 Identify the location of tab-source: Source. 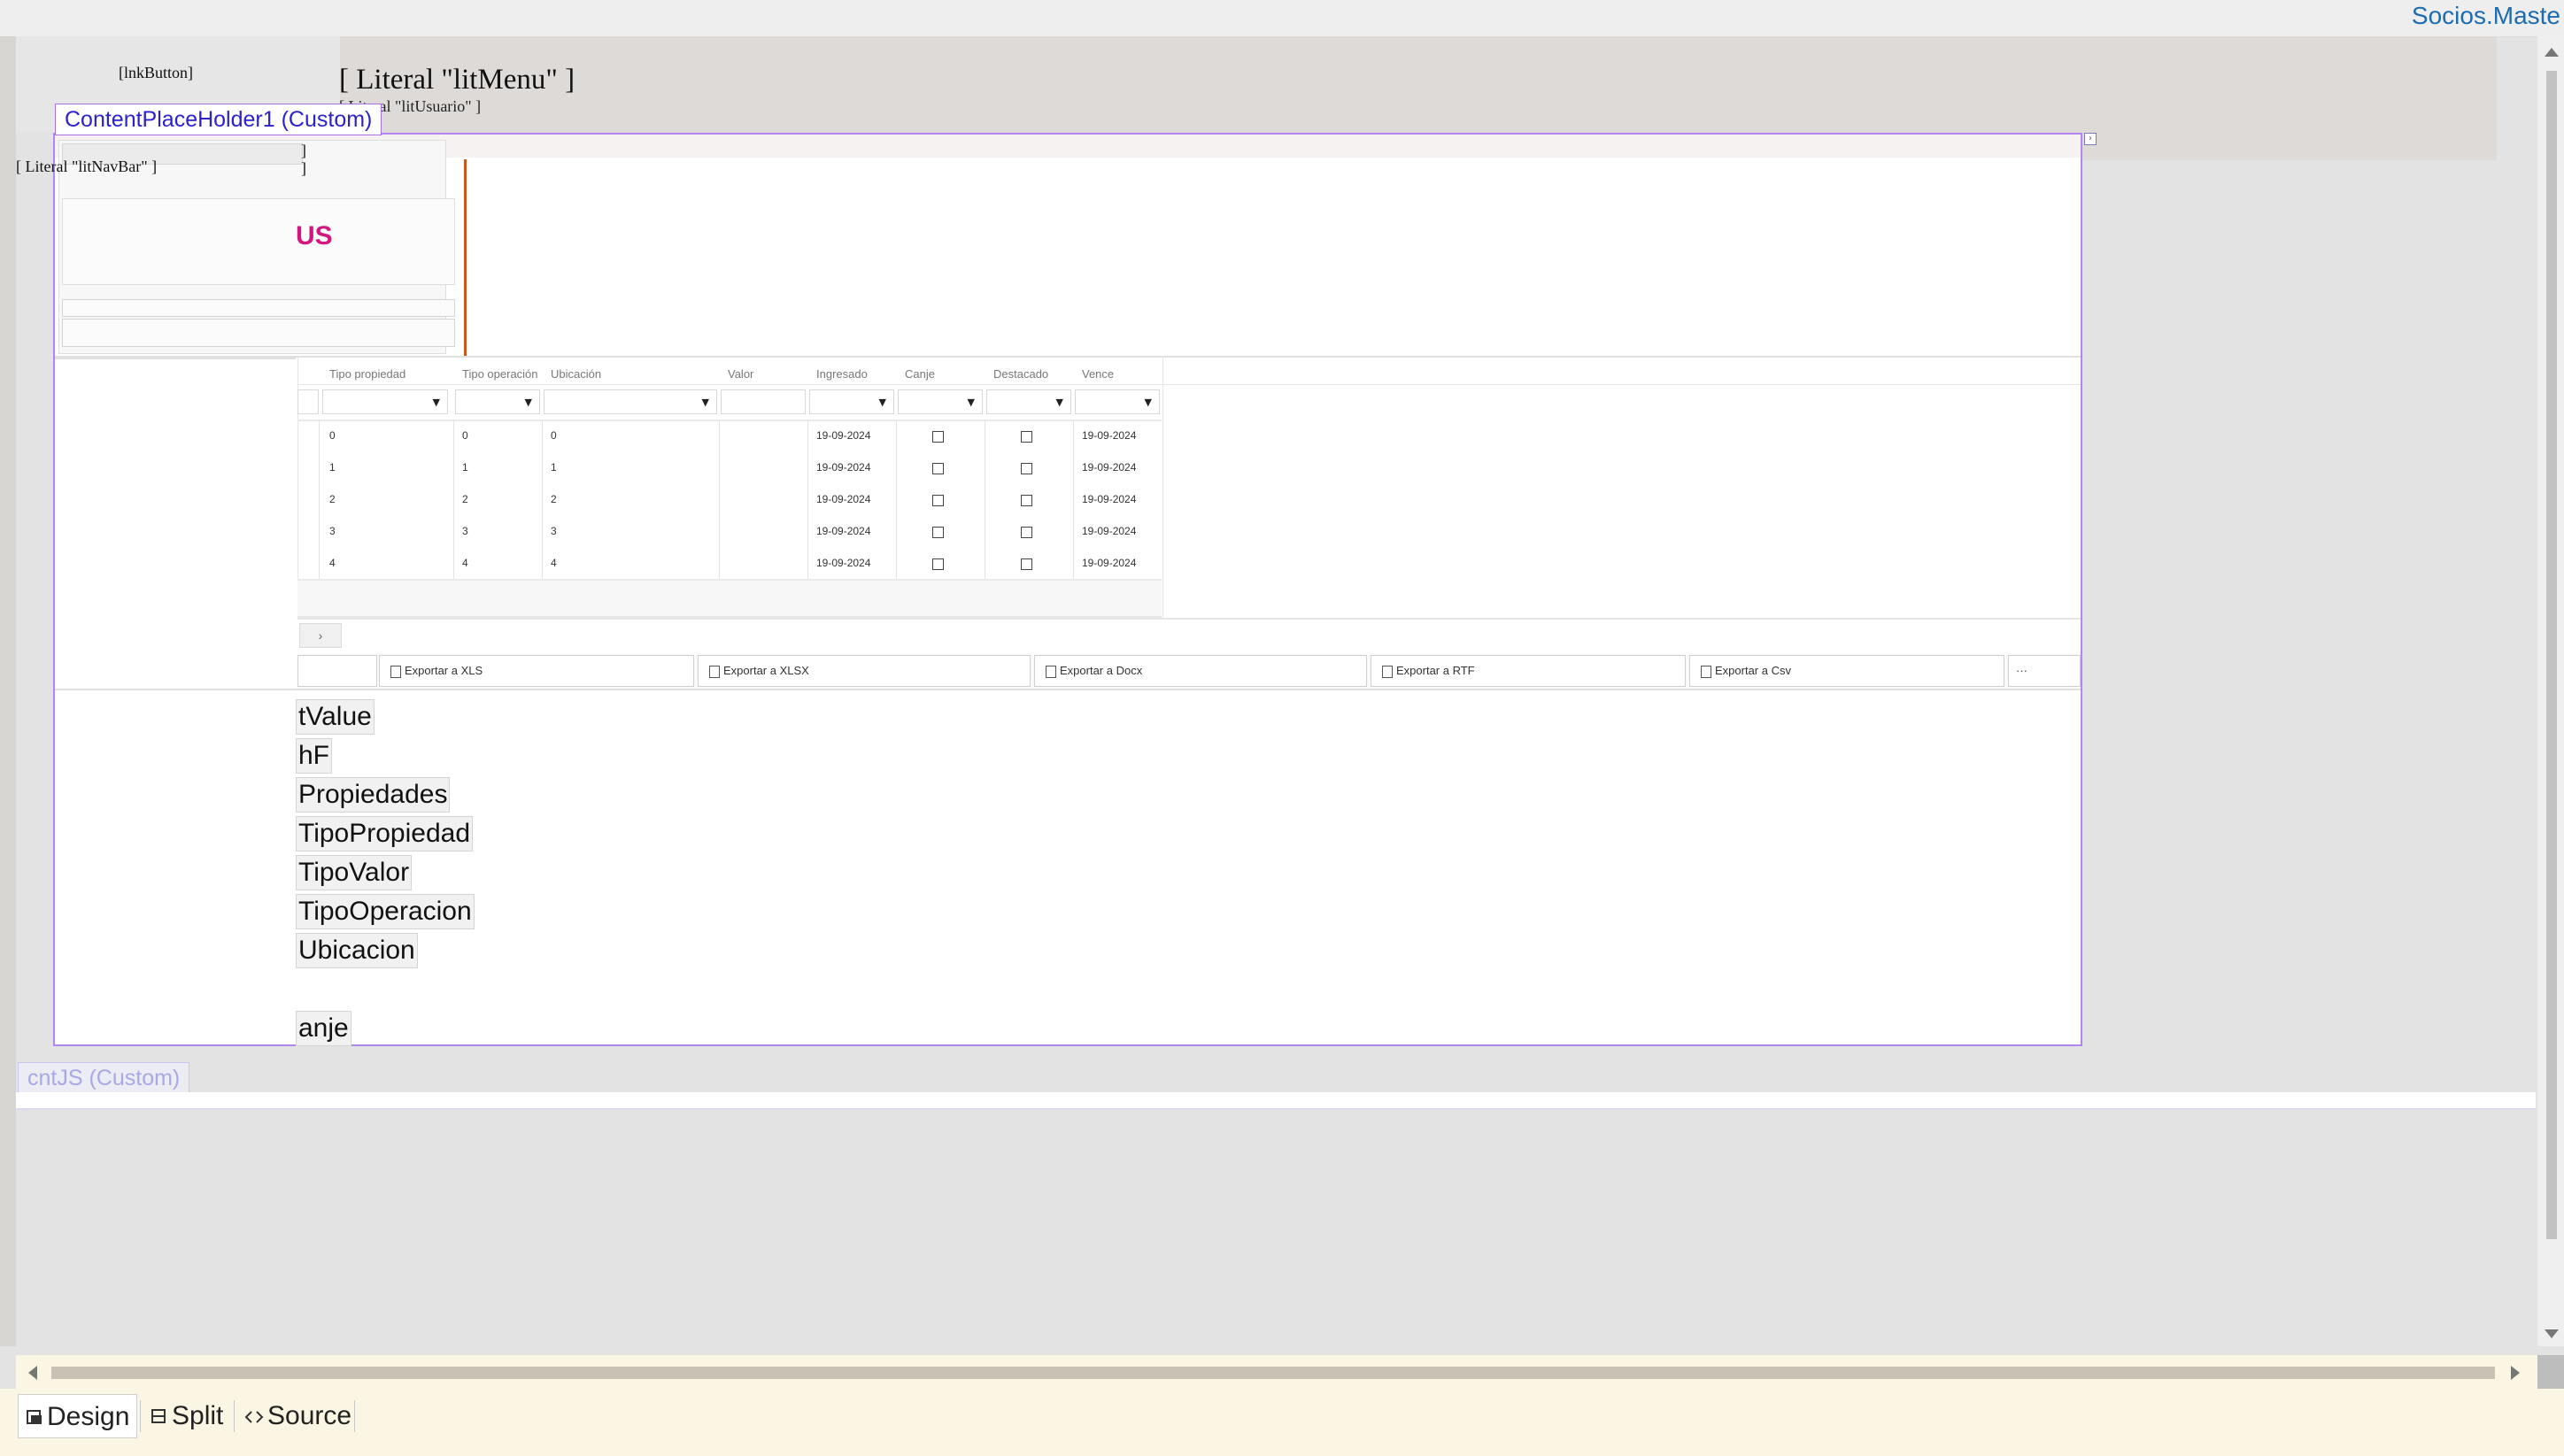
(298, 1416).